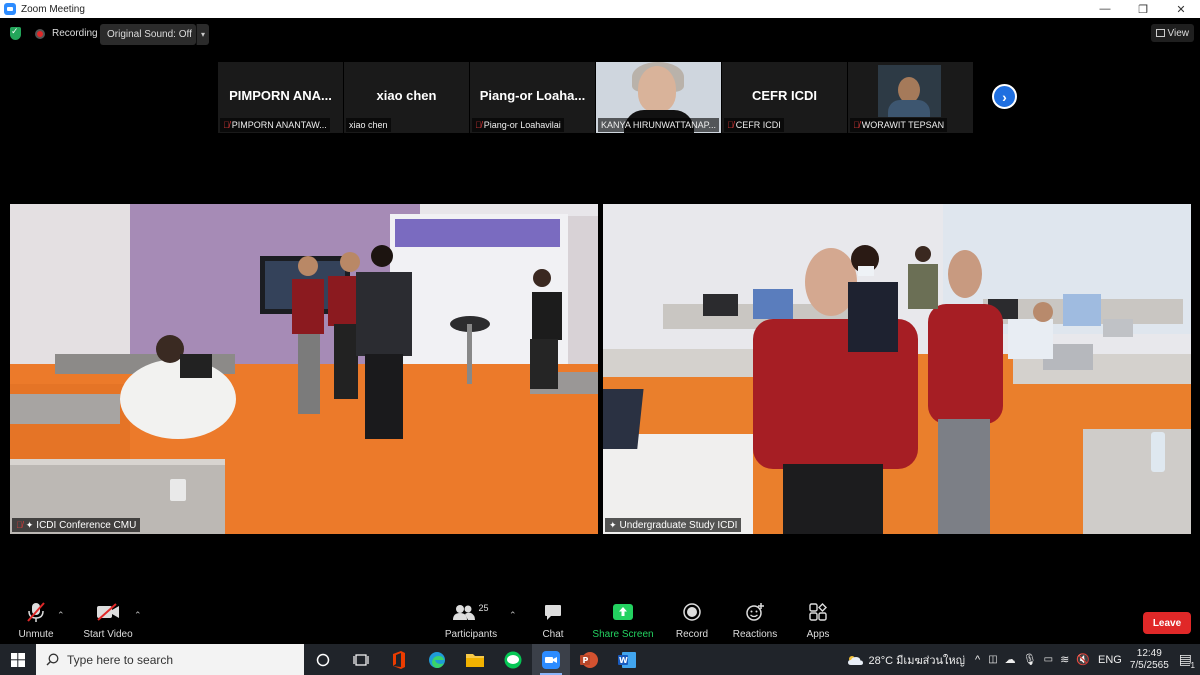 Image resolution: width=1200 pixels, height=675 pixels. I want to click on taskbar-search-box: Type here to search, so click(170, 659).